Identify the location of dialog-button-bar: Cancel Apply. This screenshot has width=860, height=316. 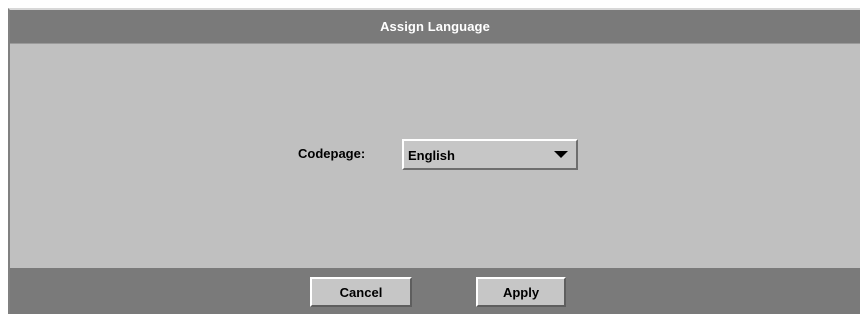
(435, 291).